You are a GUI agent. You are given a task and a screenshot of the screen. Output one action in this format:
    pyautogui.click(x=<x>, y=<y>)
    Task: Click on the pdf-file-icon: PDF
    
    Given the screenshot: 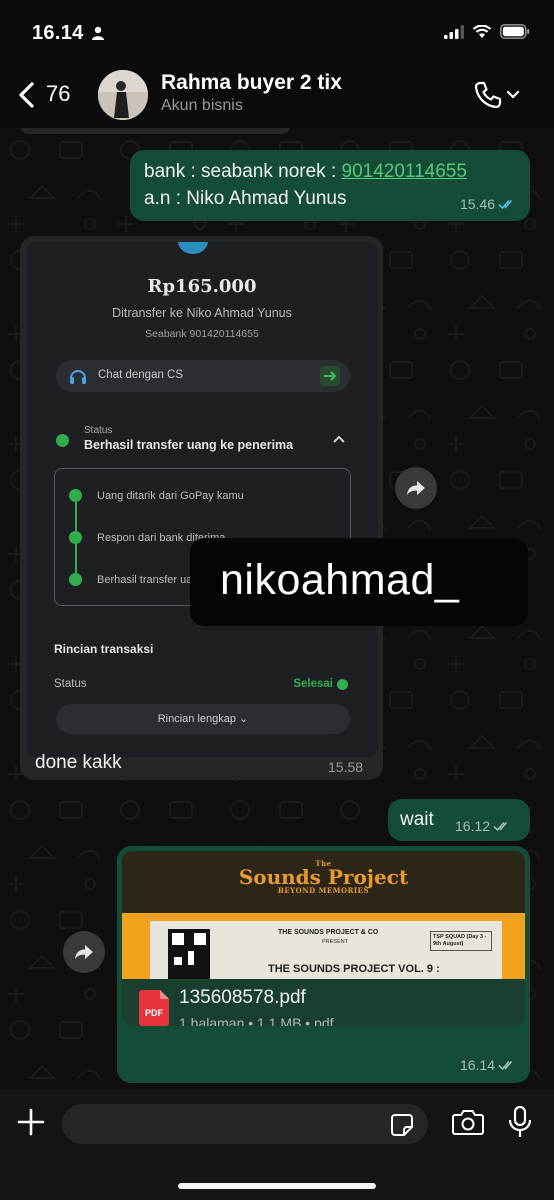 What is the action you would take?
    pyautogui.click(x=154, y=1008)
    